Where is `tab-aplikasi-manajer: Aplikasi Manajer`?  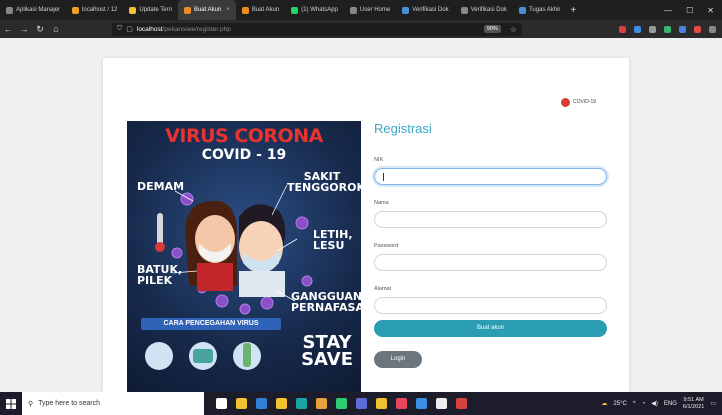
tab-aplikasi-manajer: Aplikasi Manajer is located at coordinates (33, 10).